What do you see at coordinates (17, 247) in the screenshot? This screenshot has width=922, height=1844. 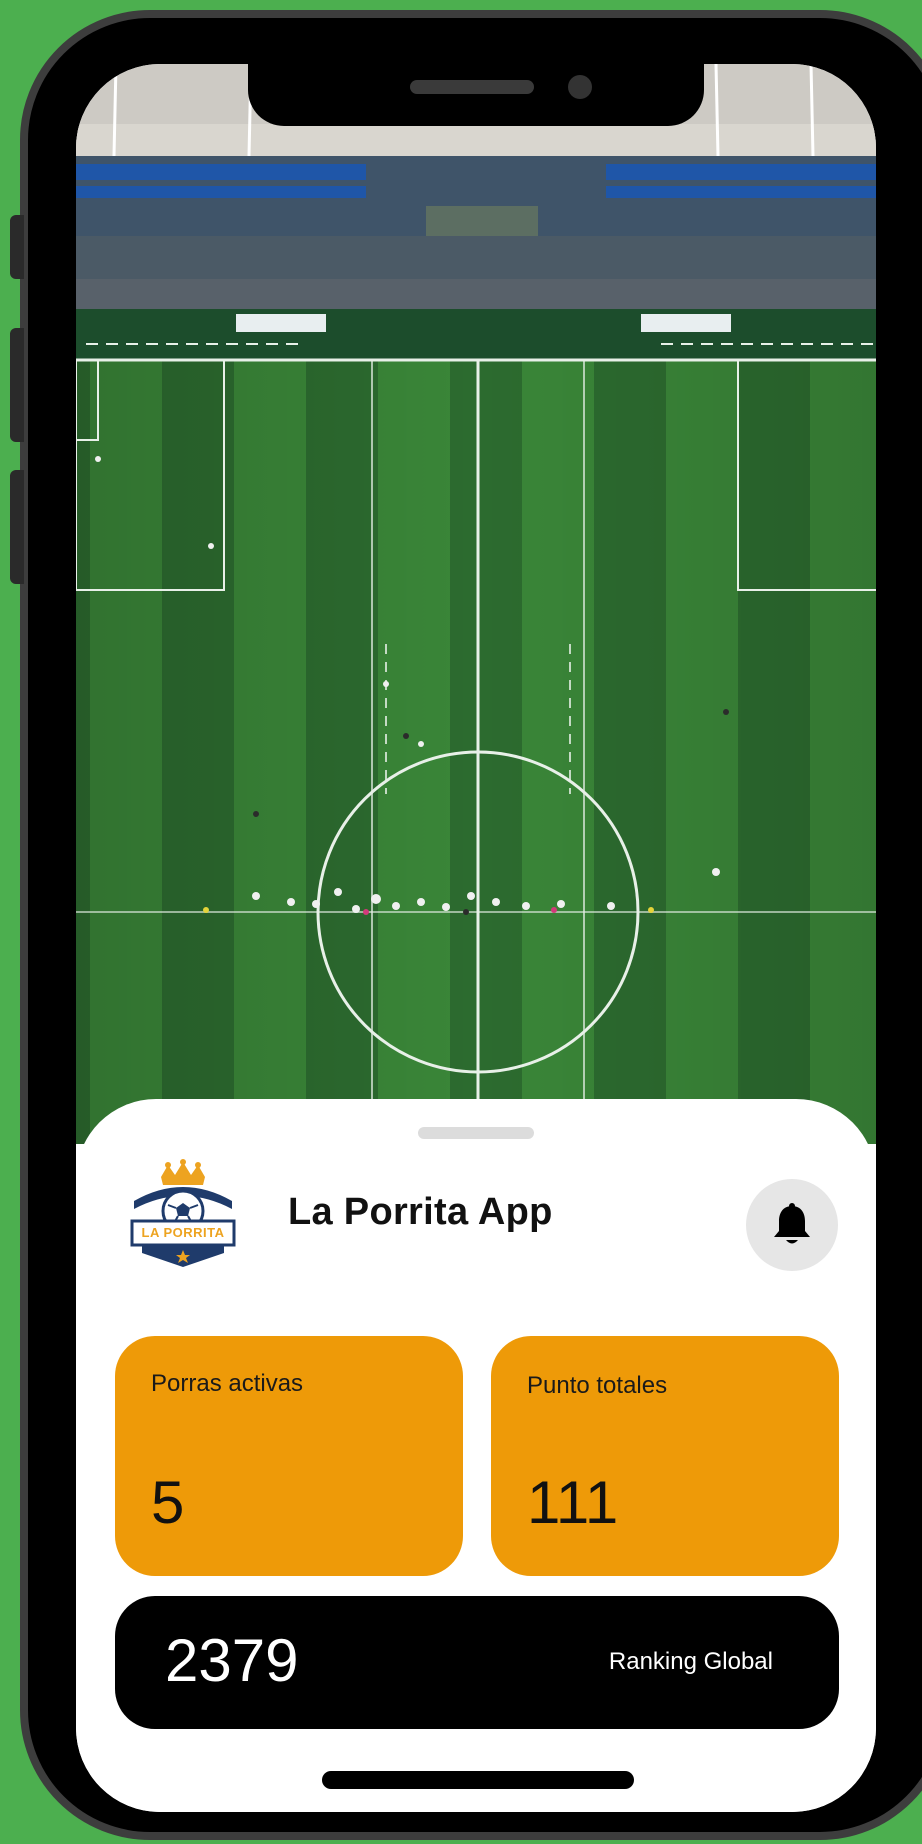 I see `phone-side-button` at bounding box center [17, 247].